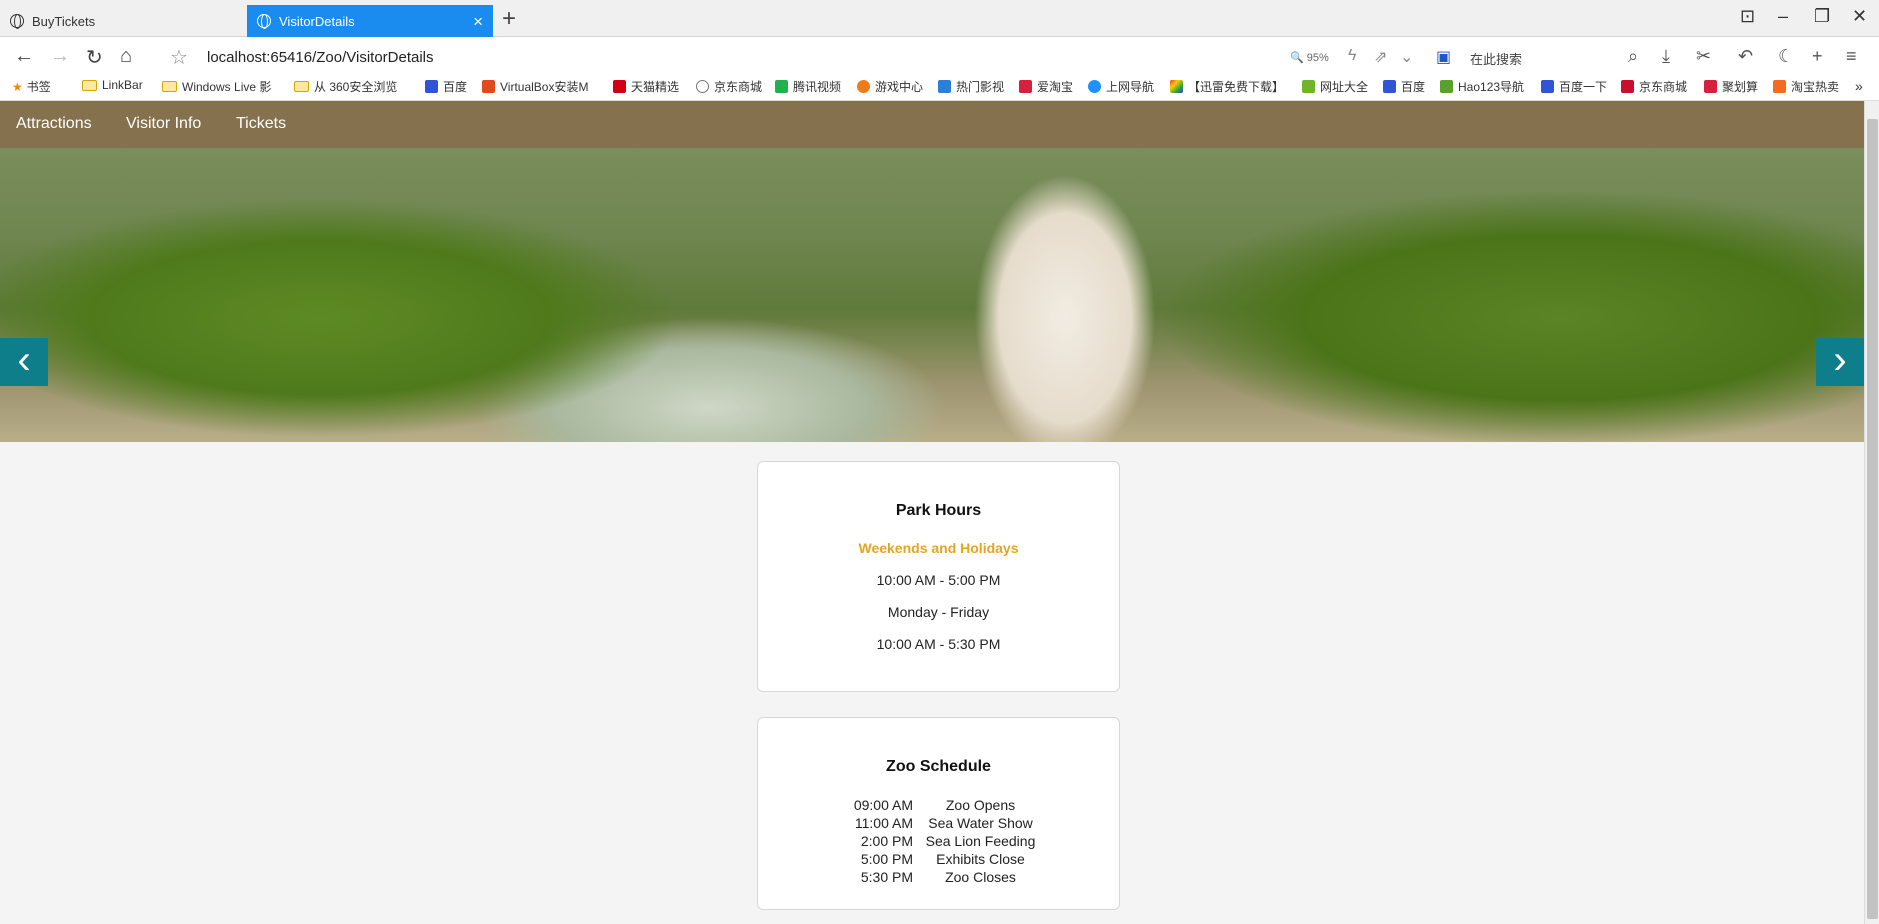 The height and width of the screenshot is (924, 1879). Describe the element at coordinates (94, 57) in the screenshot. I see `reload-button: ↻` at that location.